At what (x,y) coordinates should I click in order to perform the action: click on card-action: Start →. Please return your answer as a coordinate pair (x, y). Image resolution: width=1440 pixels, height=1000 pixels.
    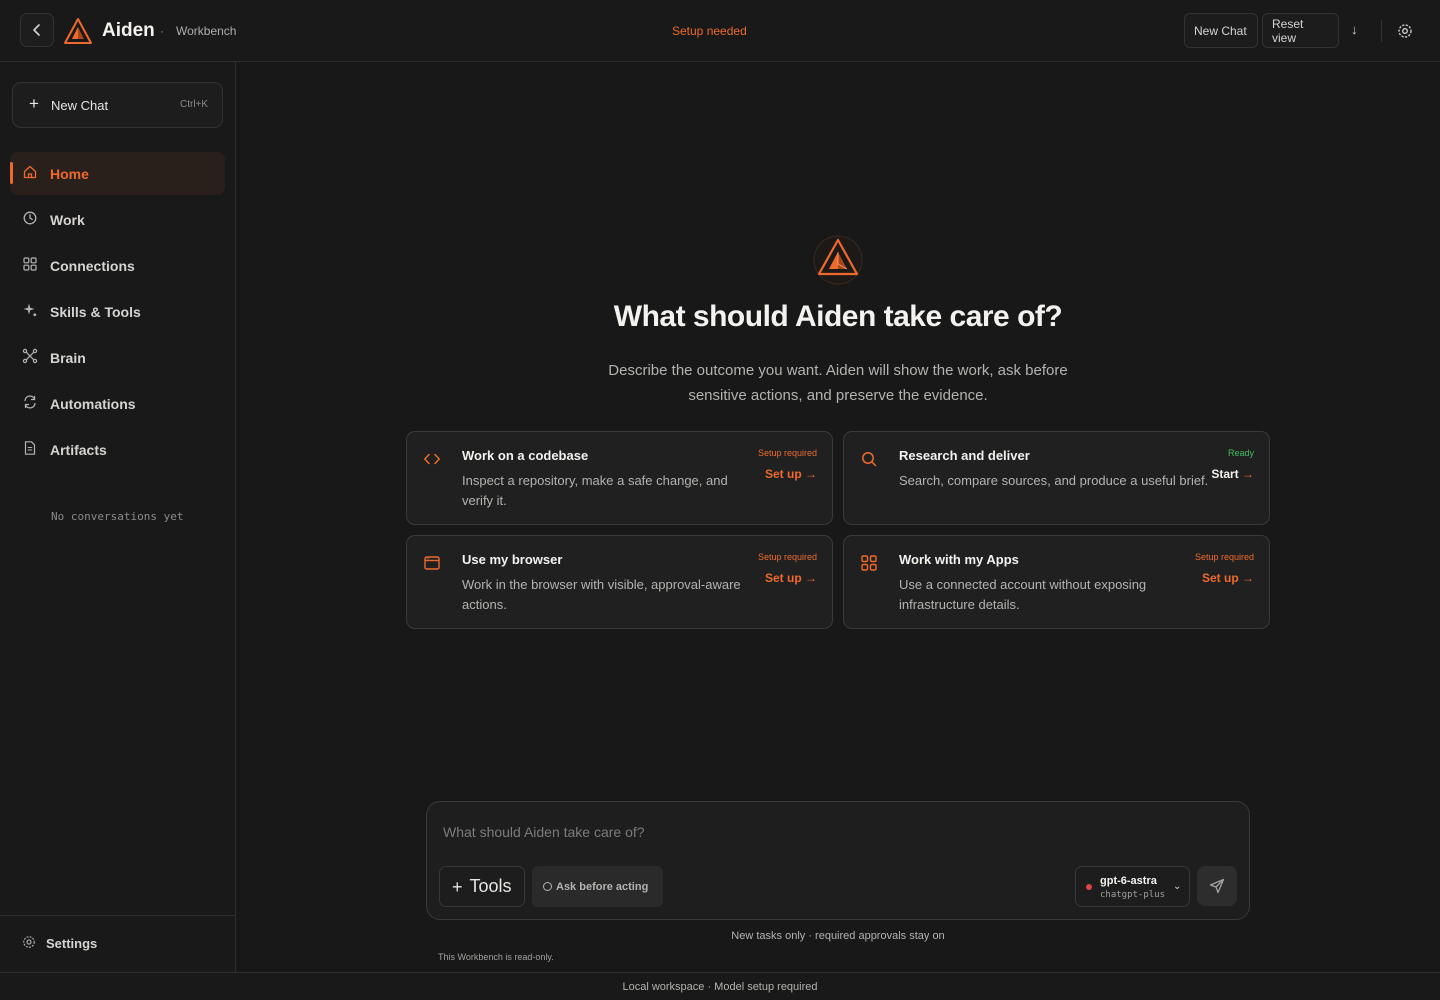
    Looking at the image, I should click on (1232, 474).